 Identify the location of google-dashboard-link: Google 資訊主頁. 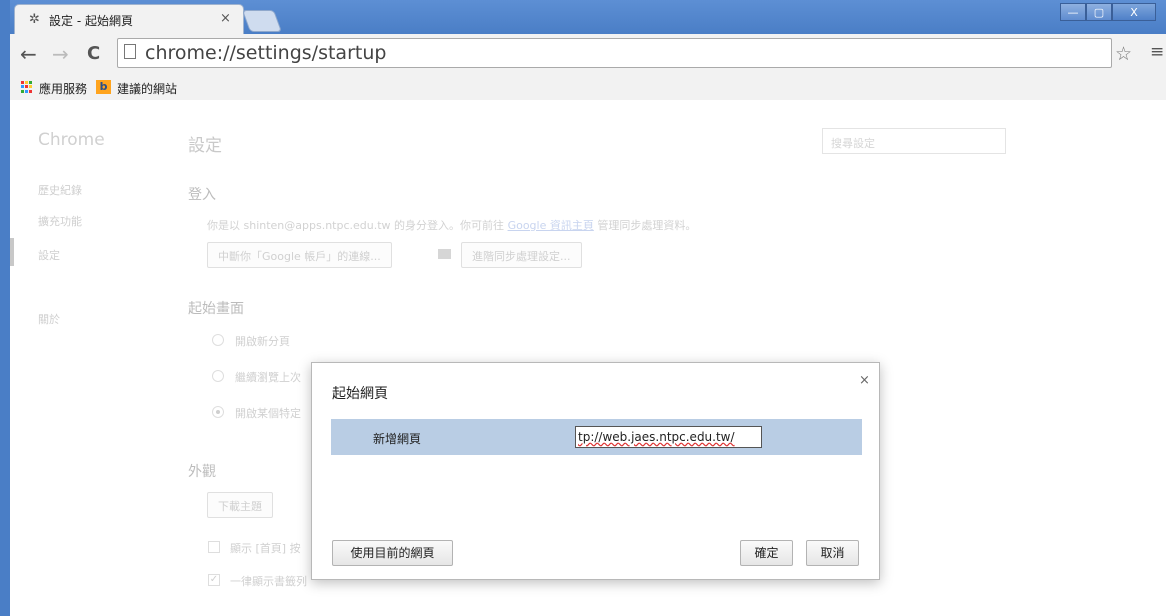
(551, 225).